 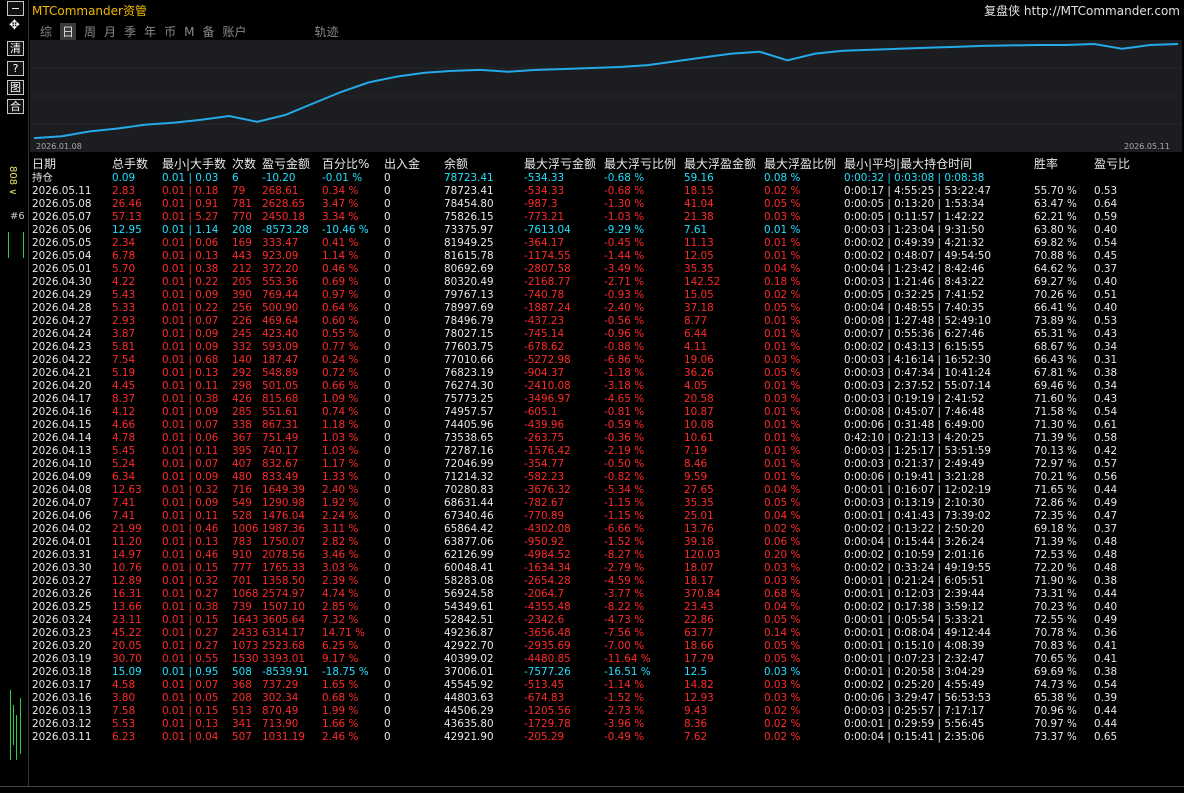 I want to click on table-cell: -1576.42, so click(x=547, y=451).